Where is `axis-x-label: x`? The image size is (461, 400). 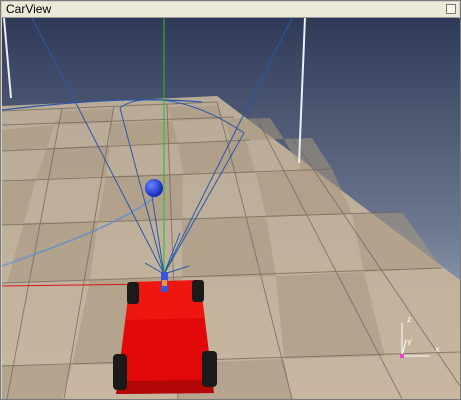
axis-x-label: x is located at coordinates (437, 349).